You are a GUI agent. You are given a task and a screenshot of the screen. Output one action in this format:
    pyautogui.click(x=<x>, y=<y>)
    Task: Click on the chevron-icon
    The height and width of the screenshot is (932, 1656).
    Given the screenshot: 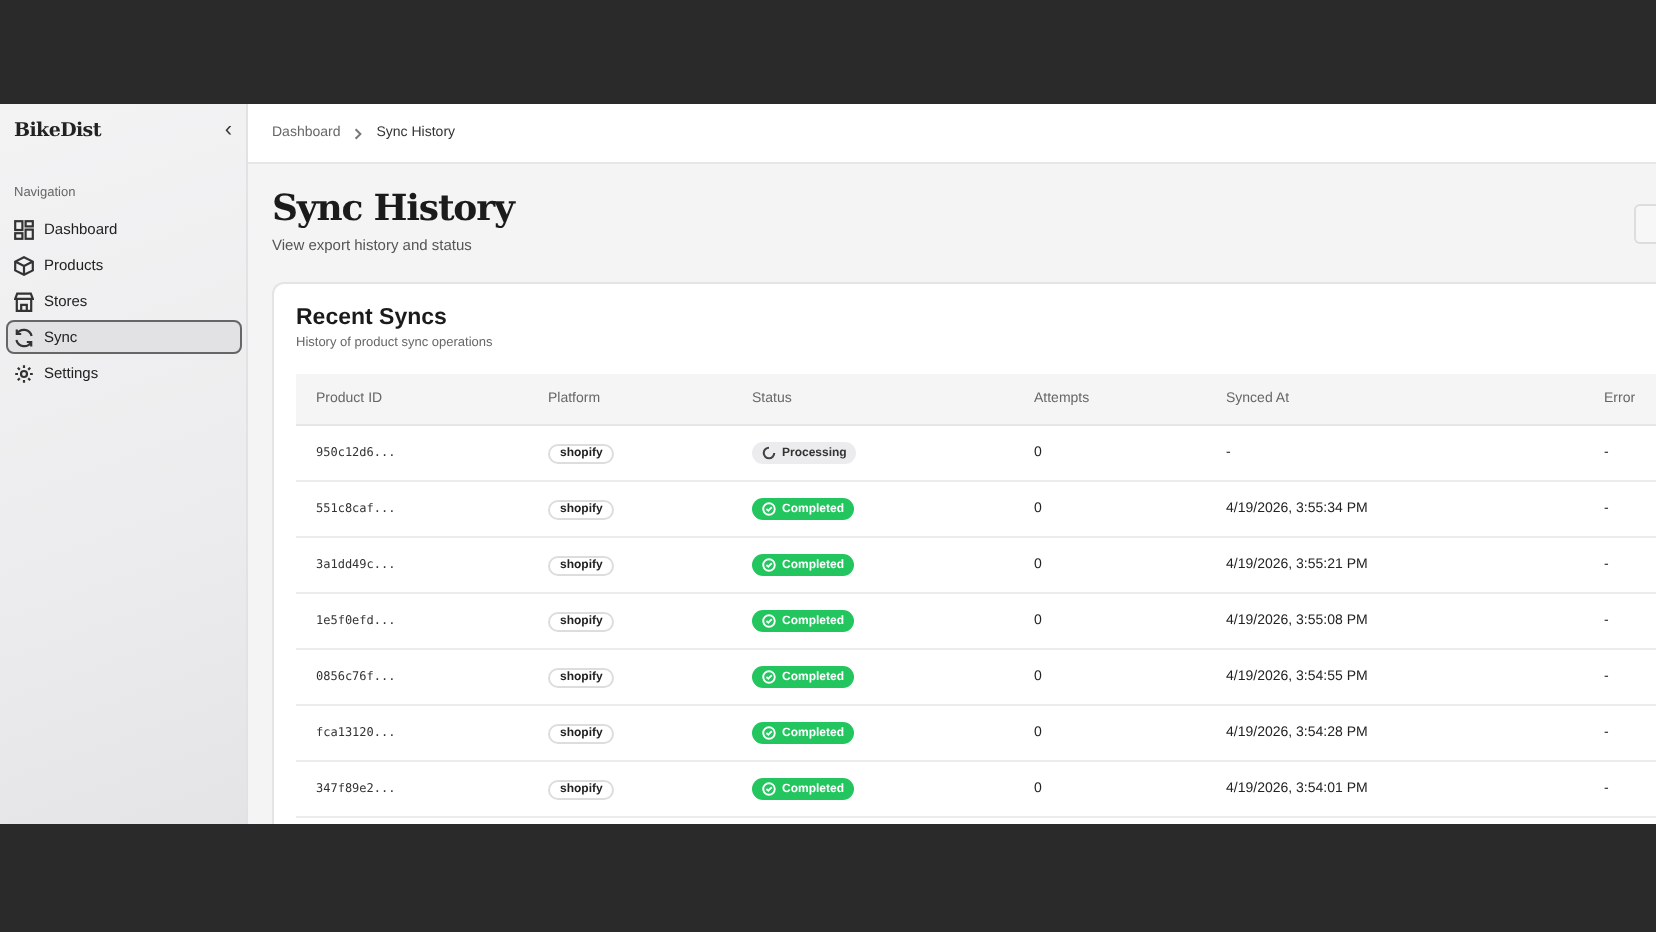 What is the action you would take?
    pyautogui.click(x=358, y=133)
    